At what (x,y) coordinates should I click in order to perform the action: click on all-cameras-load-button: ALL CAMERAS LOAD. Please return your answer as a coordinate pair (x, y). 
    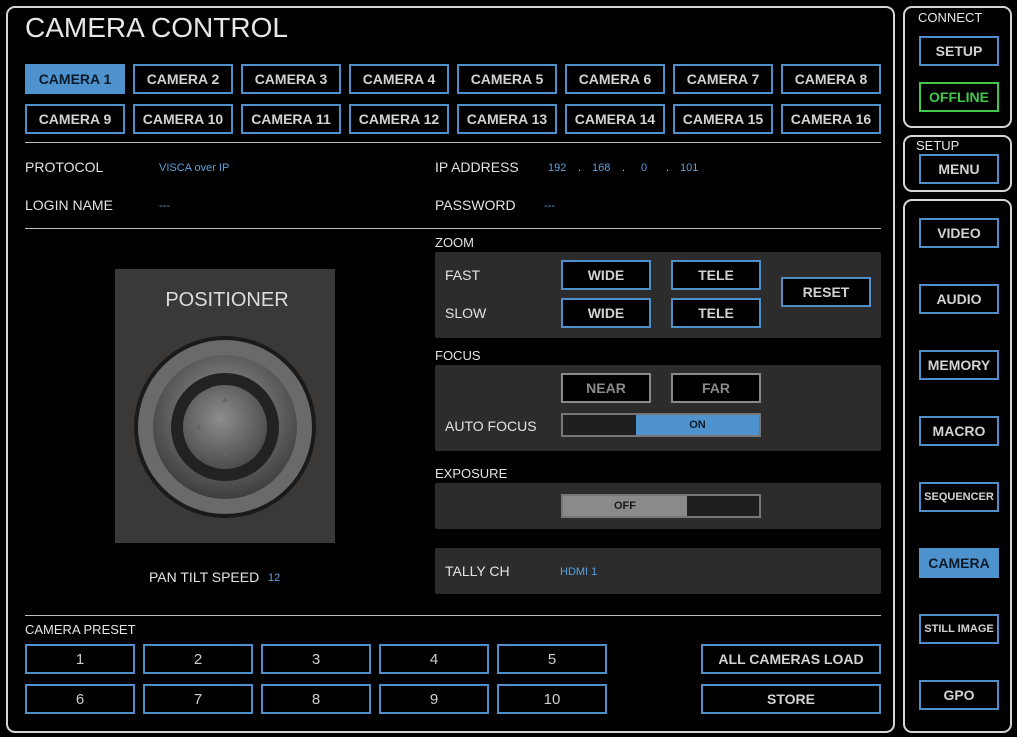
    Looking at the image, I should click on (791, 659).